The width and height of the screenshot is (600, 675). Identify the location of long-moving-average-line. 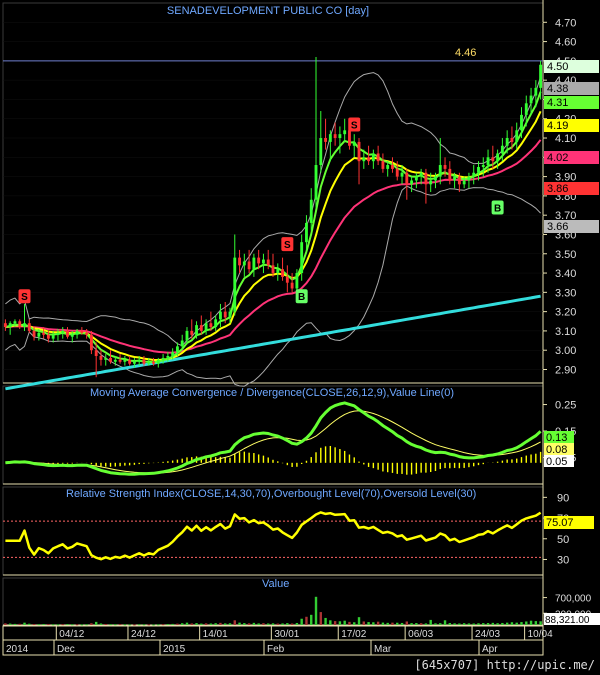
(273, 342).